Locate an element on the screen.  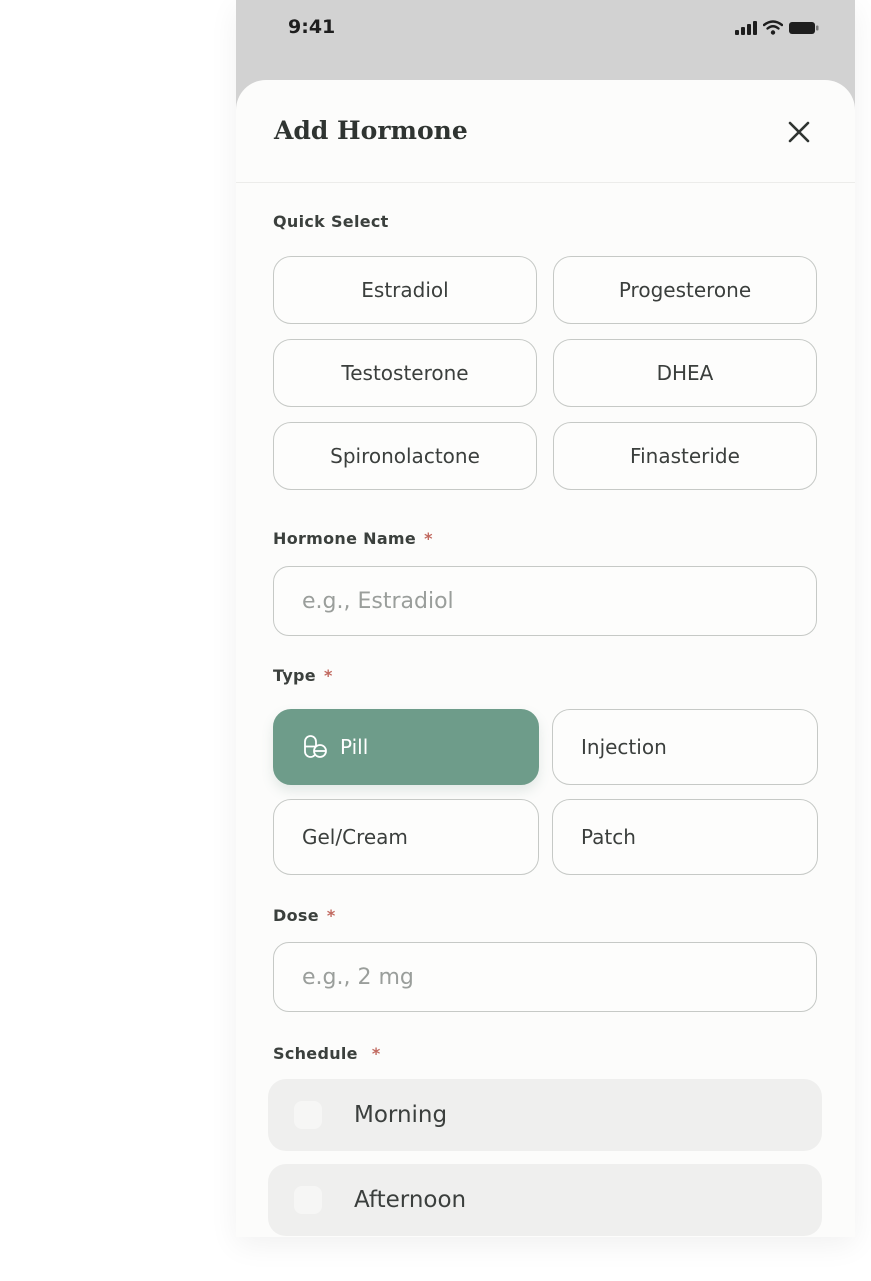
type-option-injection: Injection is located at coordinates (685, 747).